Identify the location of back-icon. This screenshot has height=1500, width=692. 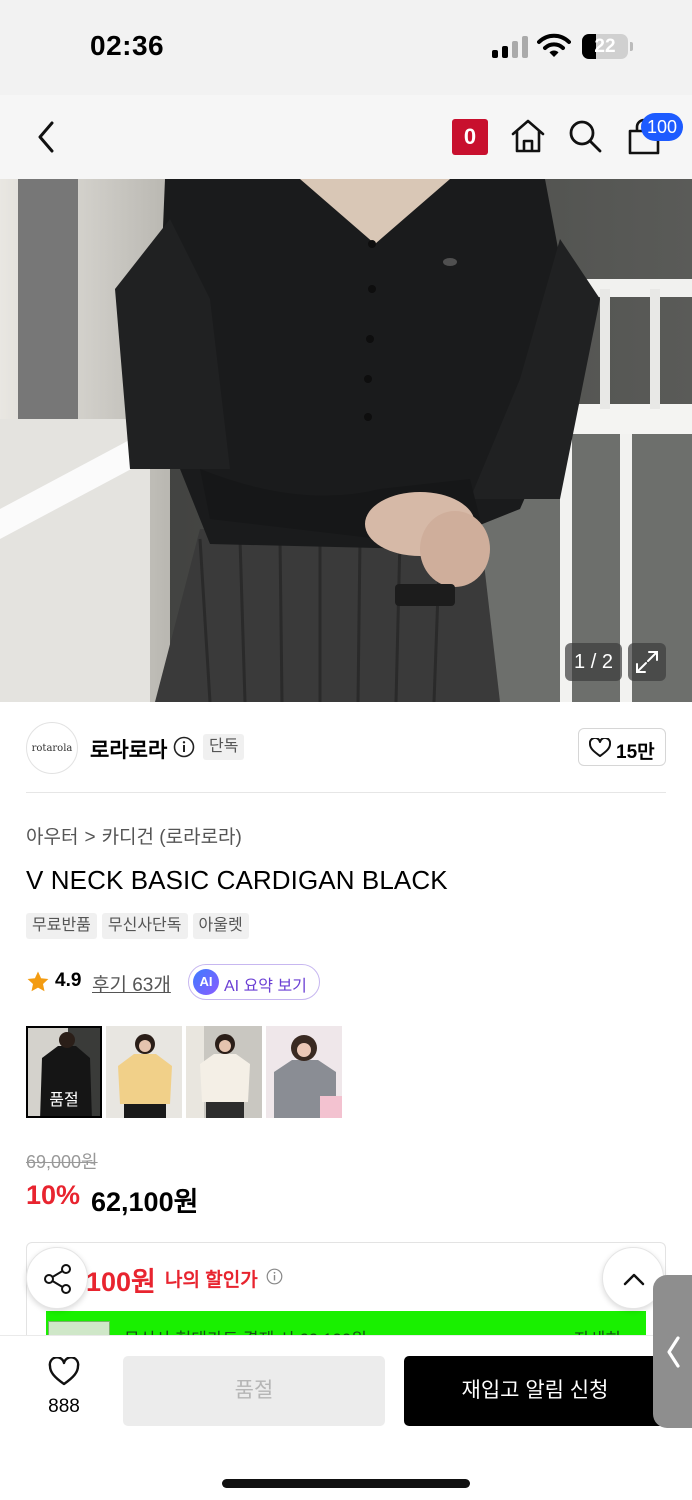
(48, 137).